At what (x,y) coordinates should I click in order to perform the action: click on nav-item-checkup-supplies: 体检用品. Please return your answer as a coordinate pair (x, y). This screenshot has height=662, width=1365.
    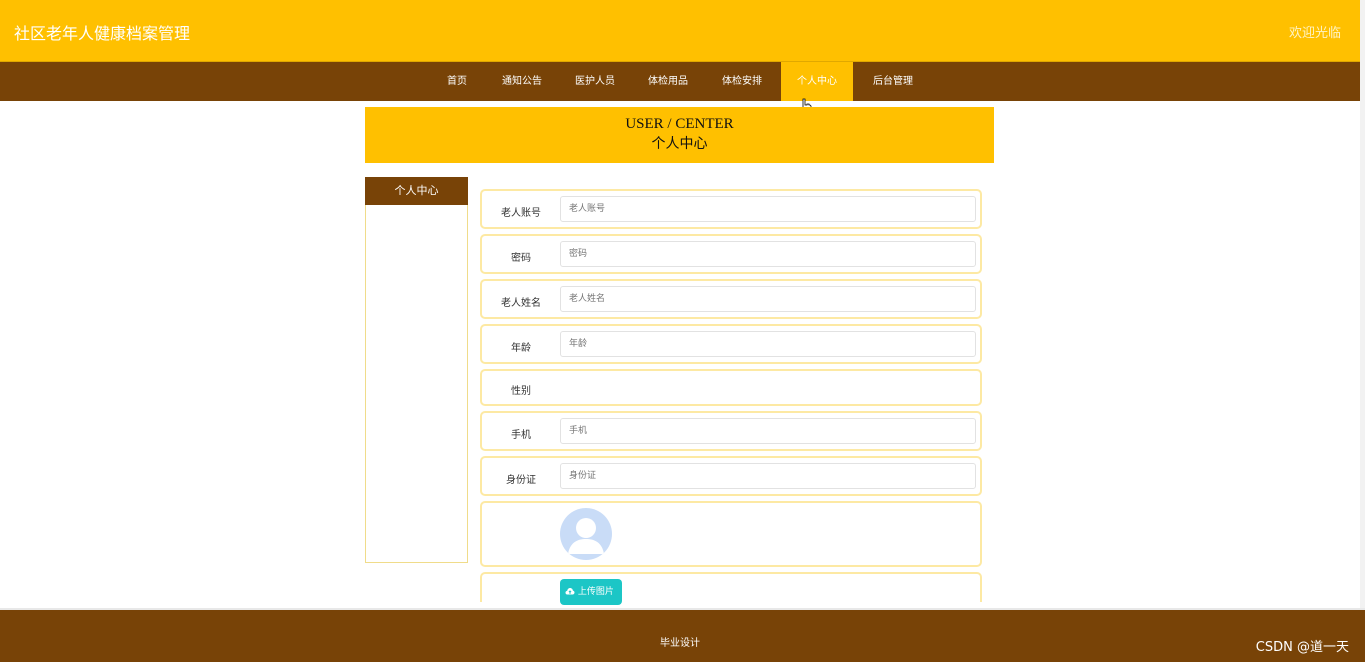
    Looking at the image, I should click on (668, 81).